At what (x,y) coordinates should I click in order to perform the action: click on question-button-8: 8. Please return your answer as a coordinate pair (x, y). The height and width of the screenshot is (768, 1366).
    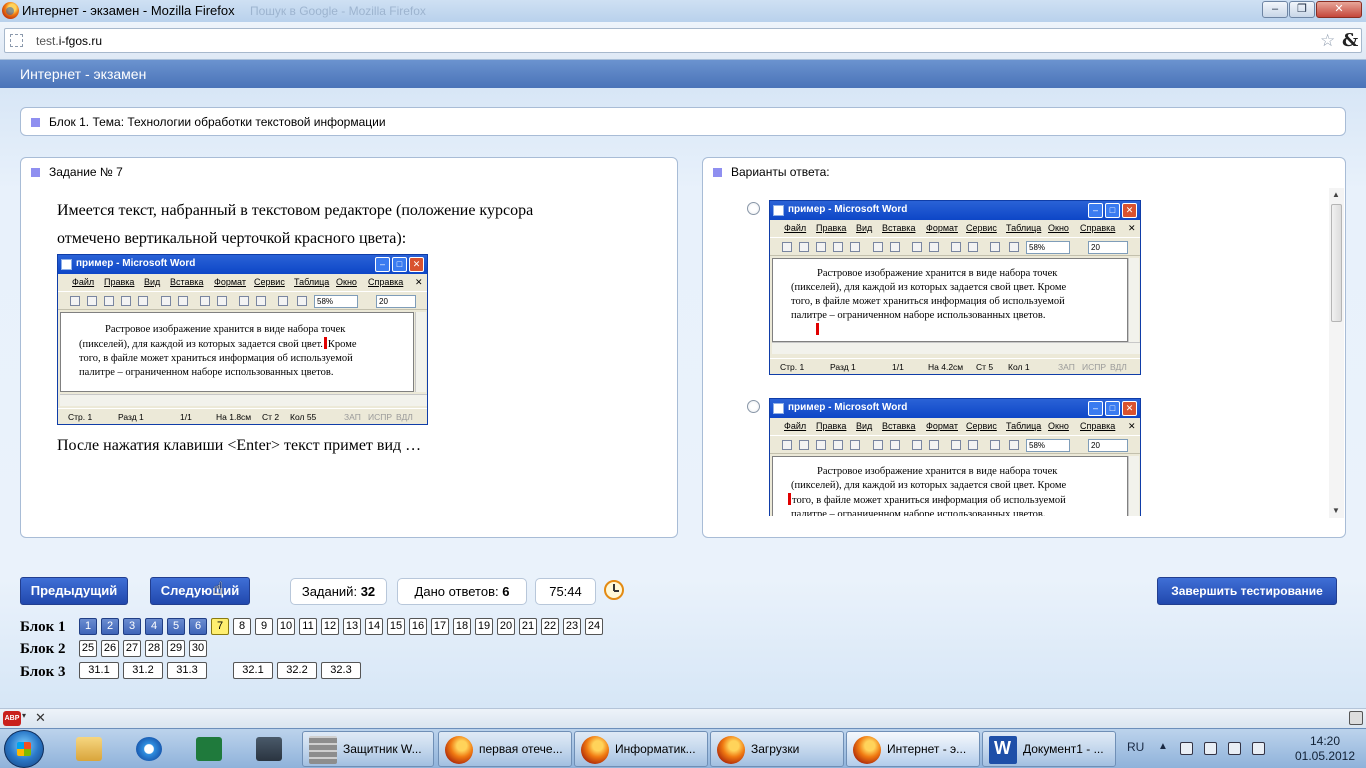
    Looking at the image, I should click on (242, 626).